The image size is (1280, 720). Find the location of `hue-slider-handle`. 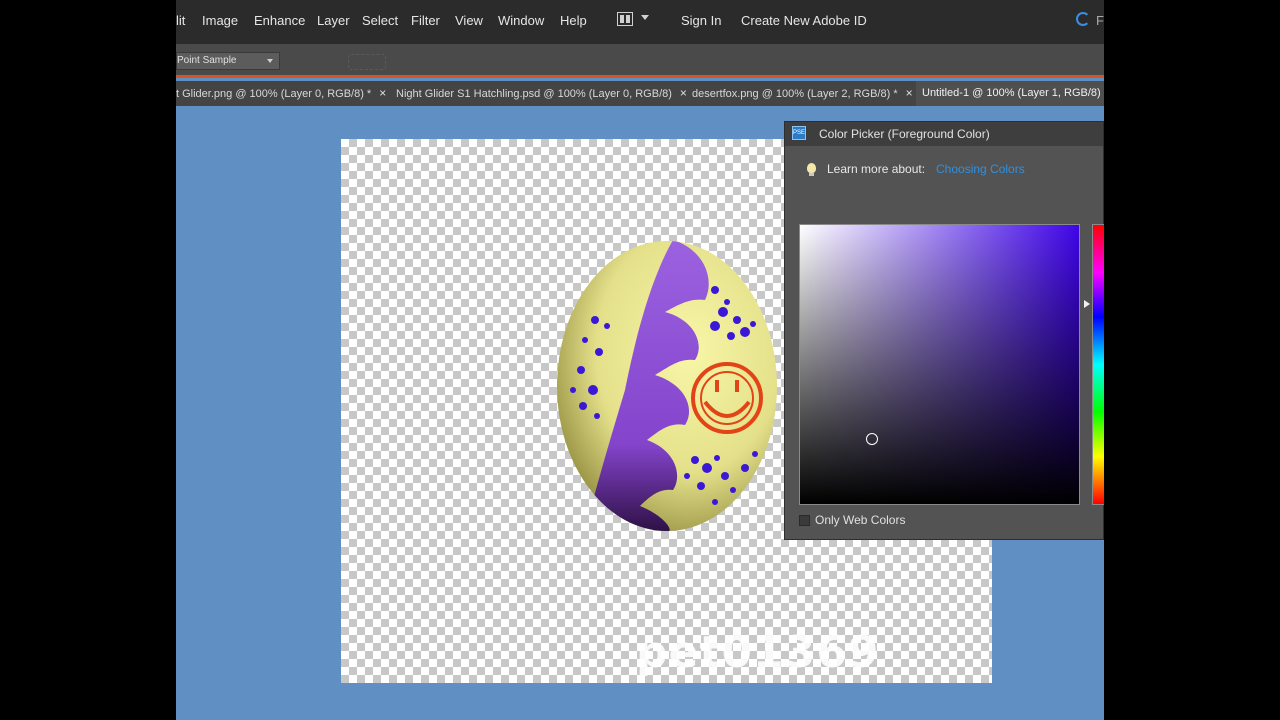

hue-slider-handle is located at coordinates (1087, 304).